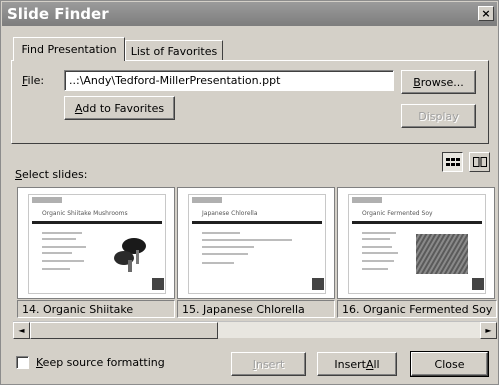 The image size is (499, 385). I want to click on title-bar: Slide Finder ×, so click(249, 14).